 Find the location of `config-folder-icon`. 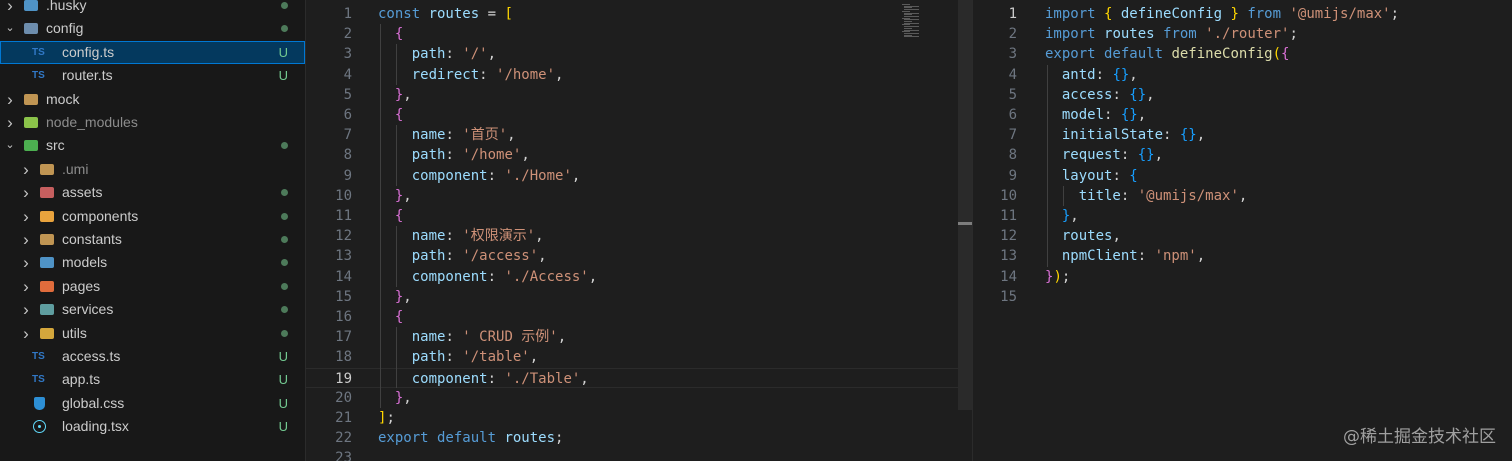

config-folder-icon is located at coordinates (31, 29).